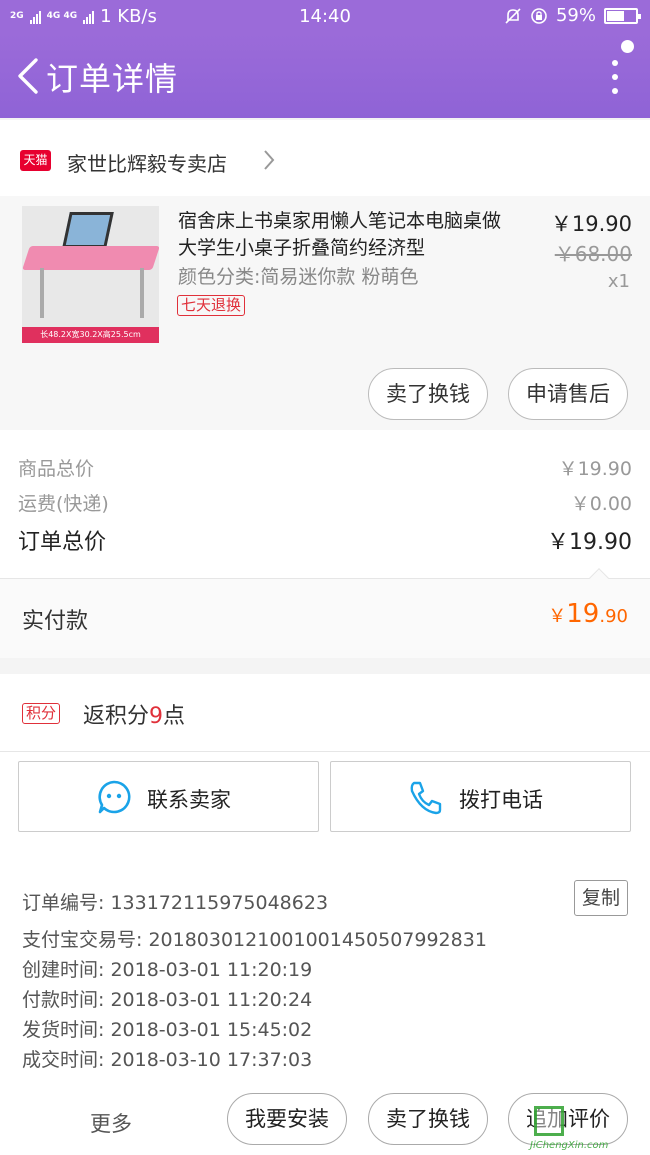 This screenshot has width=650, height=1155. I want to click on install-button: 我要安装, so click(287, 1119).